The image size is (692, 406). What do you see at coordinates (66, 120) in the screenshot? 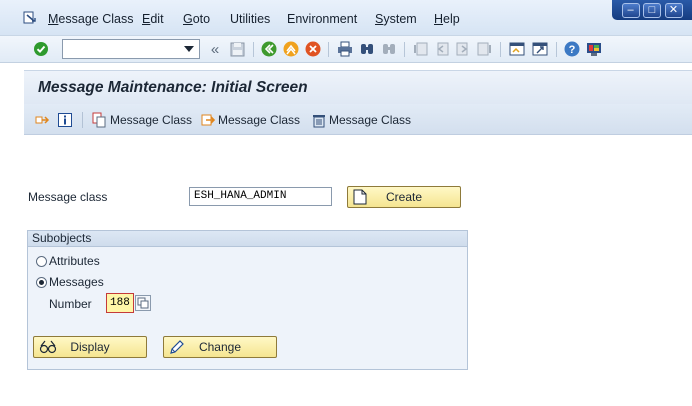
I see `info-icon` at bounding box center [66, 120].